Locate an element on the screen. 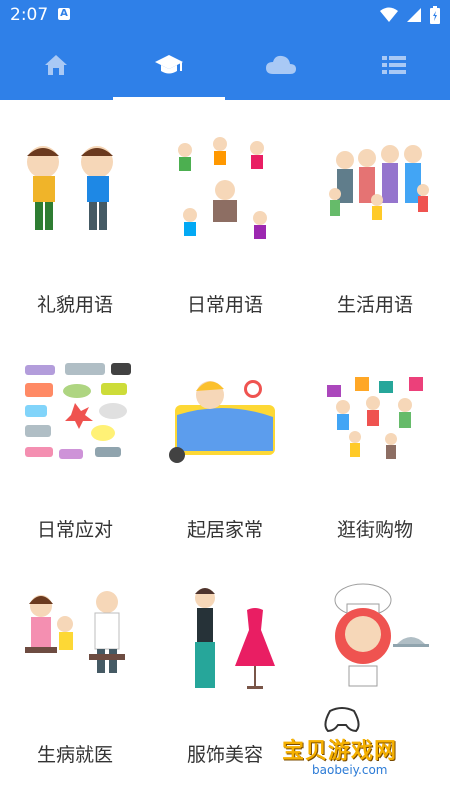  chef-illustration is located at coordinates (381, 635).